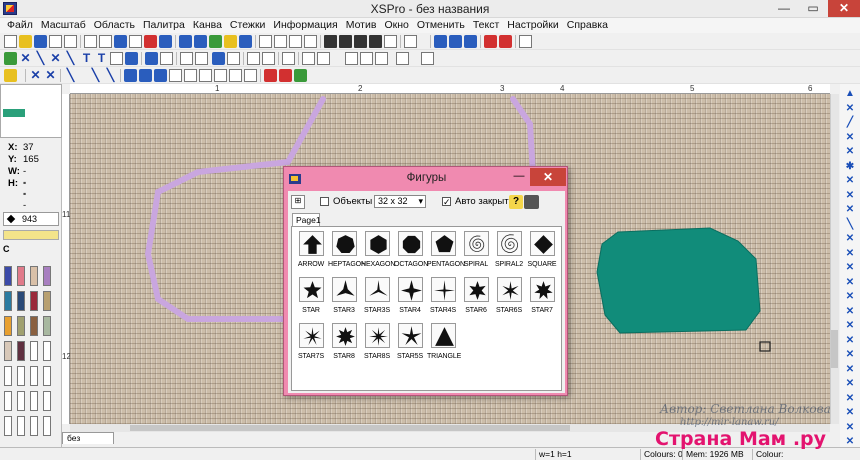 This screenshot has width=860, height=460. Describe the element at coordinates (265, 41) in the screenshot. I see `view-cross-icon` at that location.